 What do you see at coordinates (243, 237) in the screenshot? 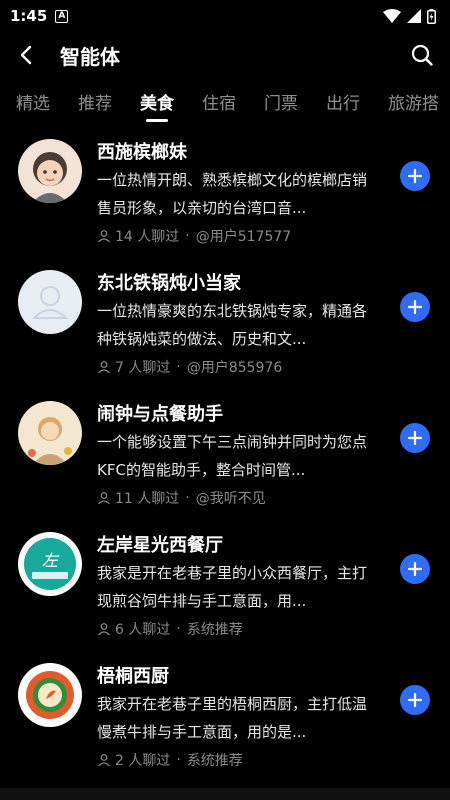
I see `author: @用户517577` at bounding box center [243, 237].